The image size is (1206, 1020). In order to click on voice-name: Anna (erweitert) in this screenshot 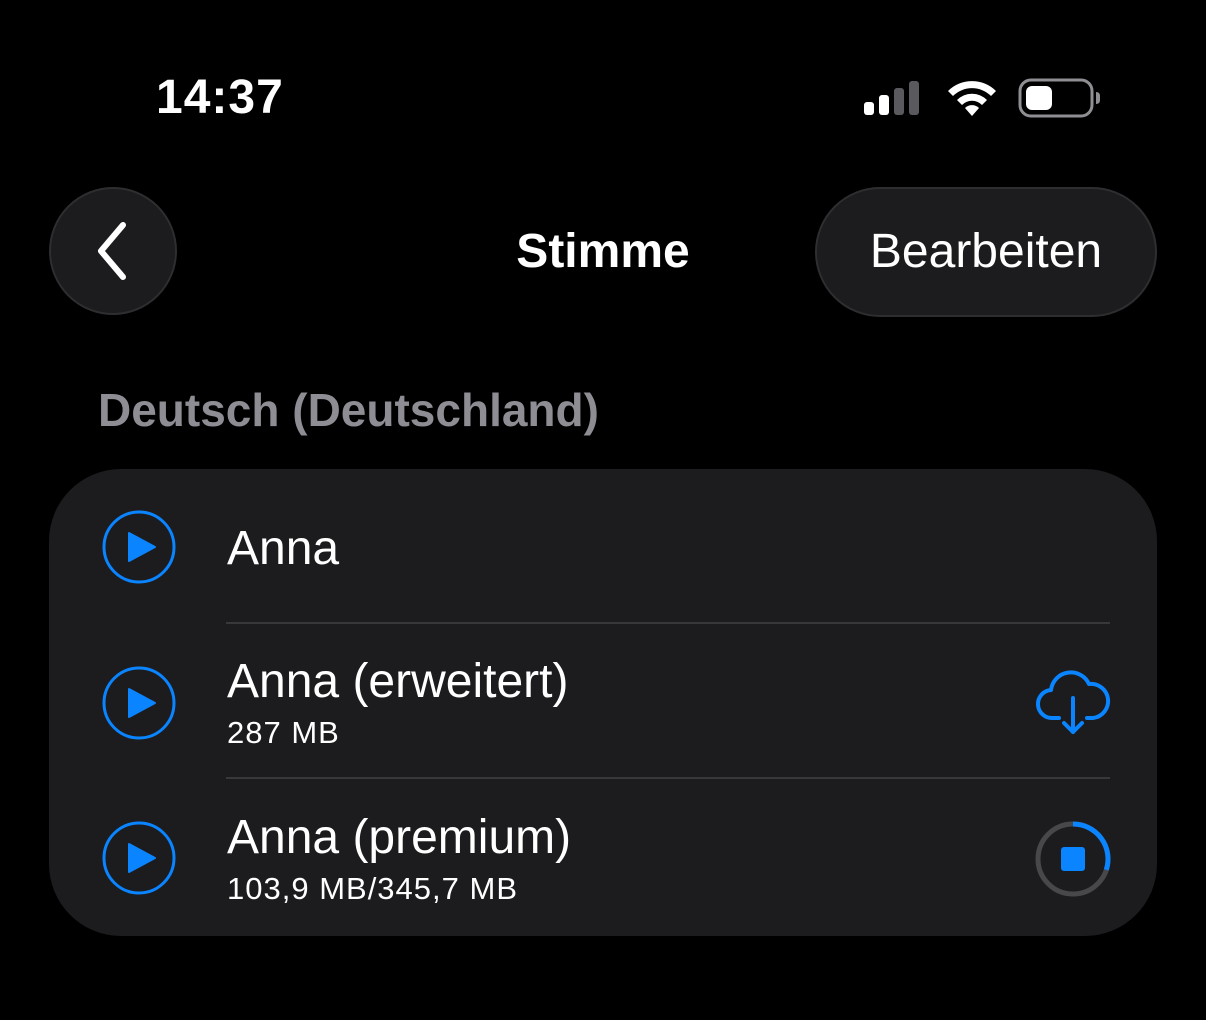, I will do `click(398, 681)`.